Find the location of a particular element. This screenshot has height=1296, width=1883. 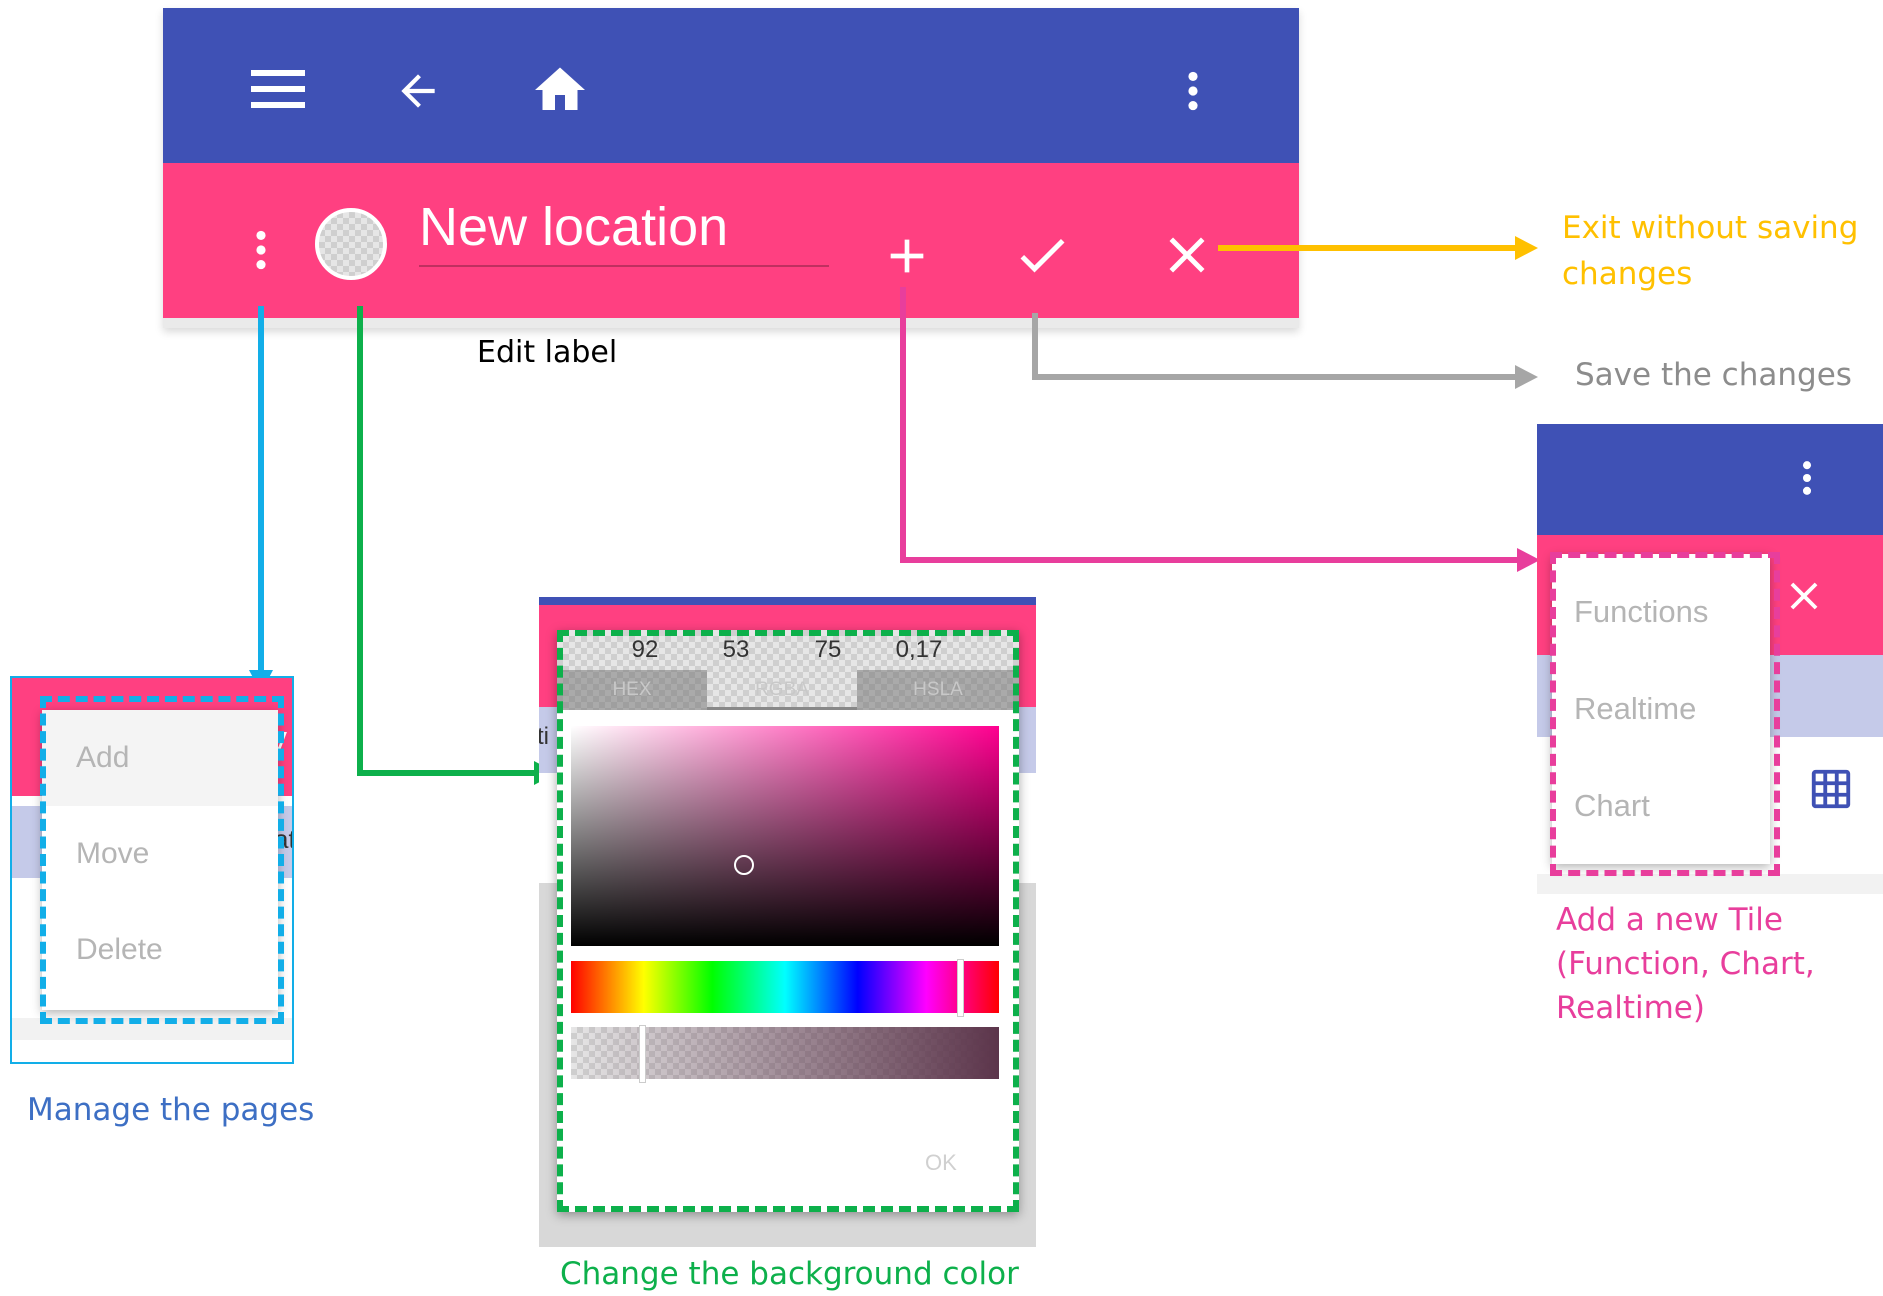

grid-icon is located at coordinates (1831, 789).